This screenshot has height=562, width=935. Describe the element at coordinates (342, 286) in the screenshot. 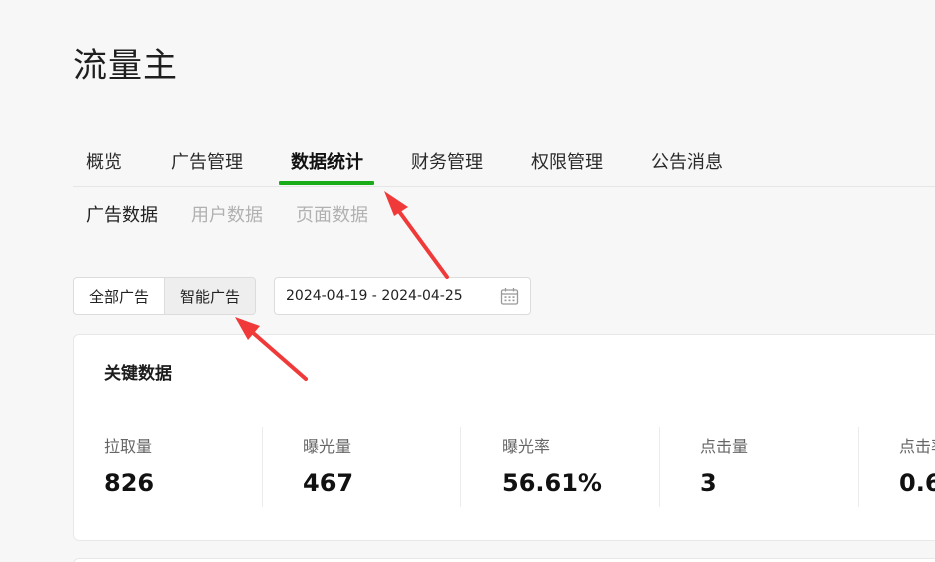

I see `annotation-arrows` at that location.